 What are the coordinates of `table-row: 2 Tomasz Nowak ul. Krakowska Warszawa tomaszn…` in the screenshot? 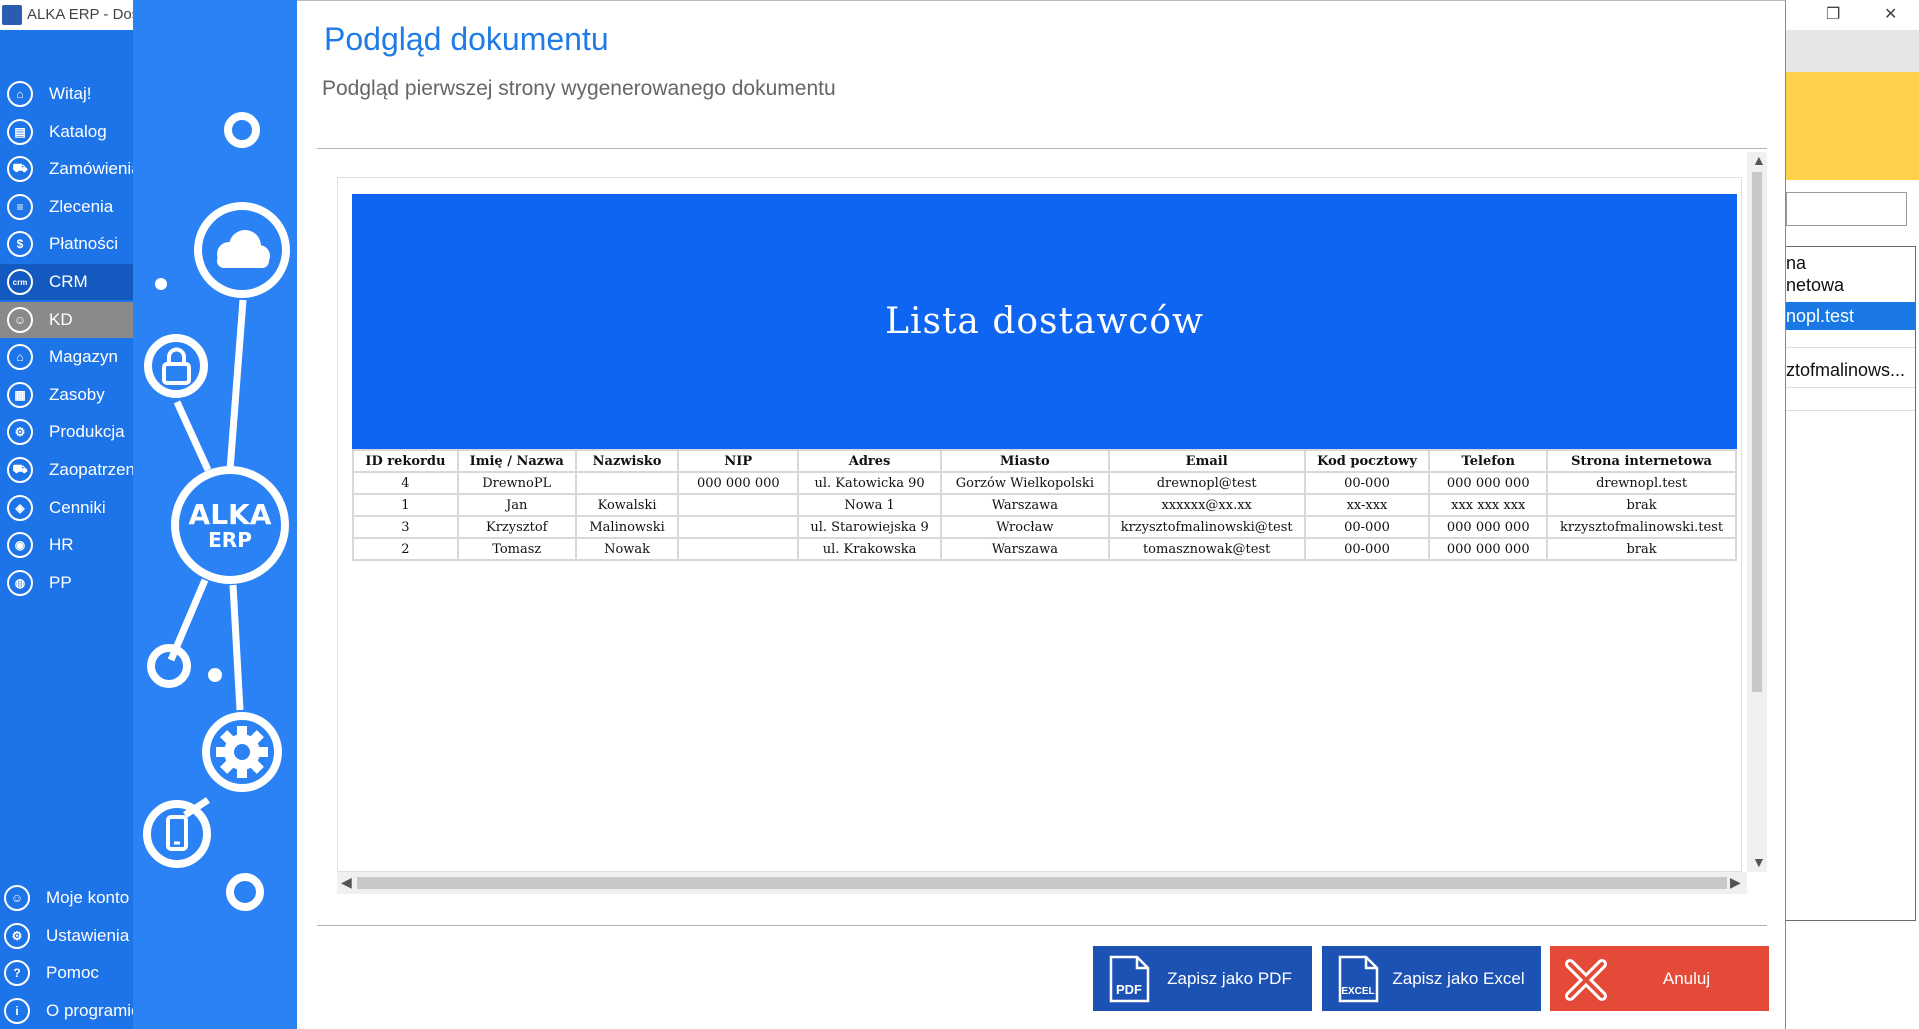 It's located at (1044, 549).